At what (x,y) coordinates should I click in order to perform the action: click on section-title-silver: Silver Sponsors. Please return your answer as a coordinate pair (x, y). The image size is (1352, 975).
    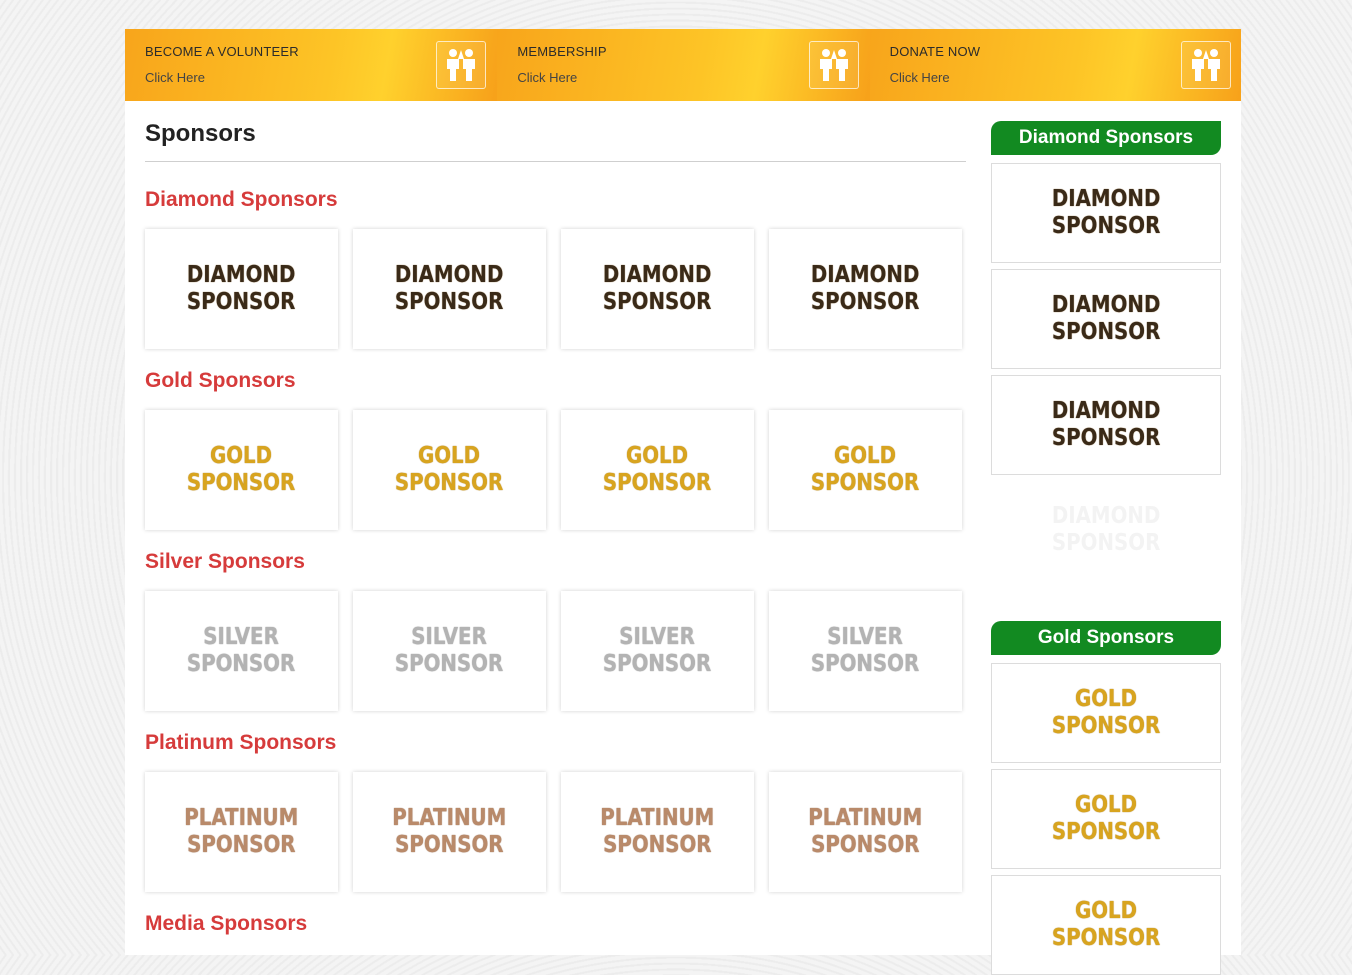
    Looking at the image, I should click on (225, 561).